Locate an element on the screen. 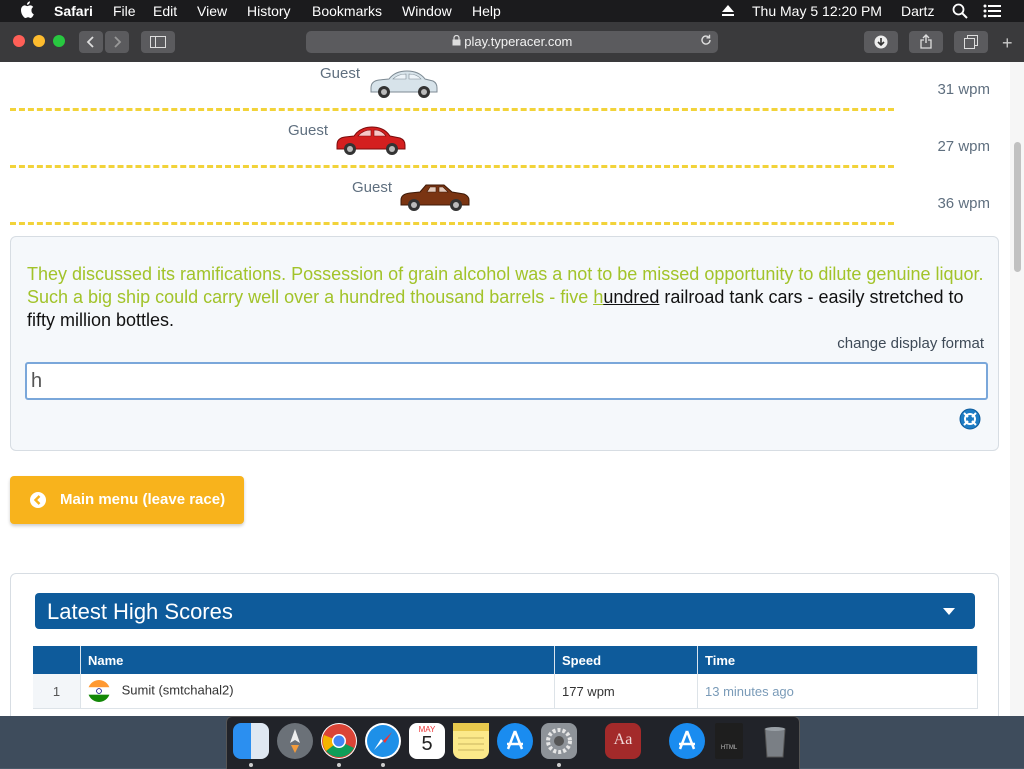 Image resolution: width=1024 pixels, height=769 pixels. high-scores-header: Latest High Scores is located at coordinates (505, 611).